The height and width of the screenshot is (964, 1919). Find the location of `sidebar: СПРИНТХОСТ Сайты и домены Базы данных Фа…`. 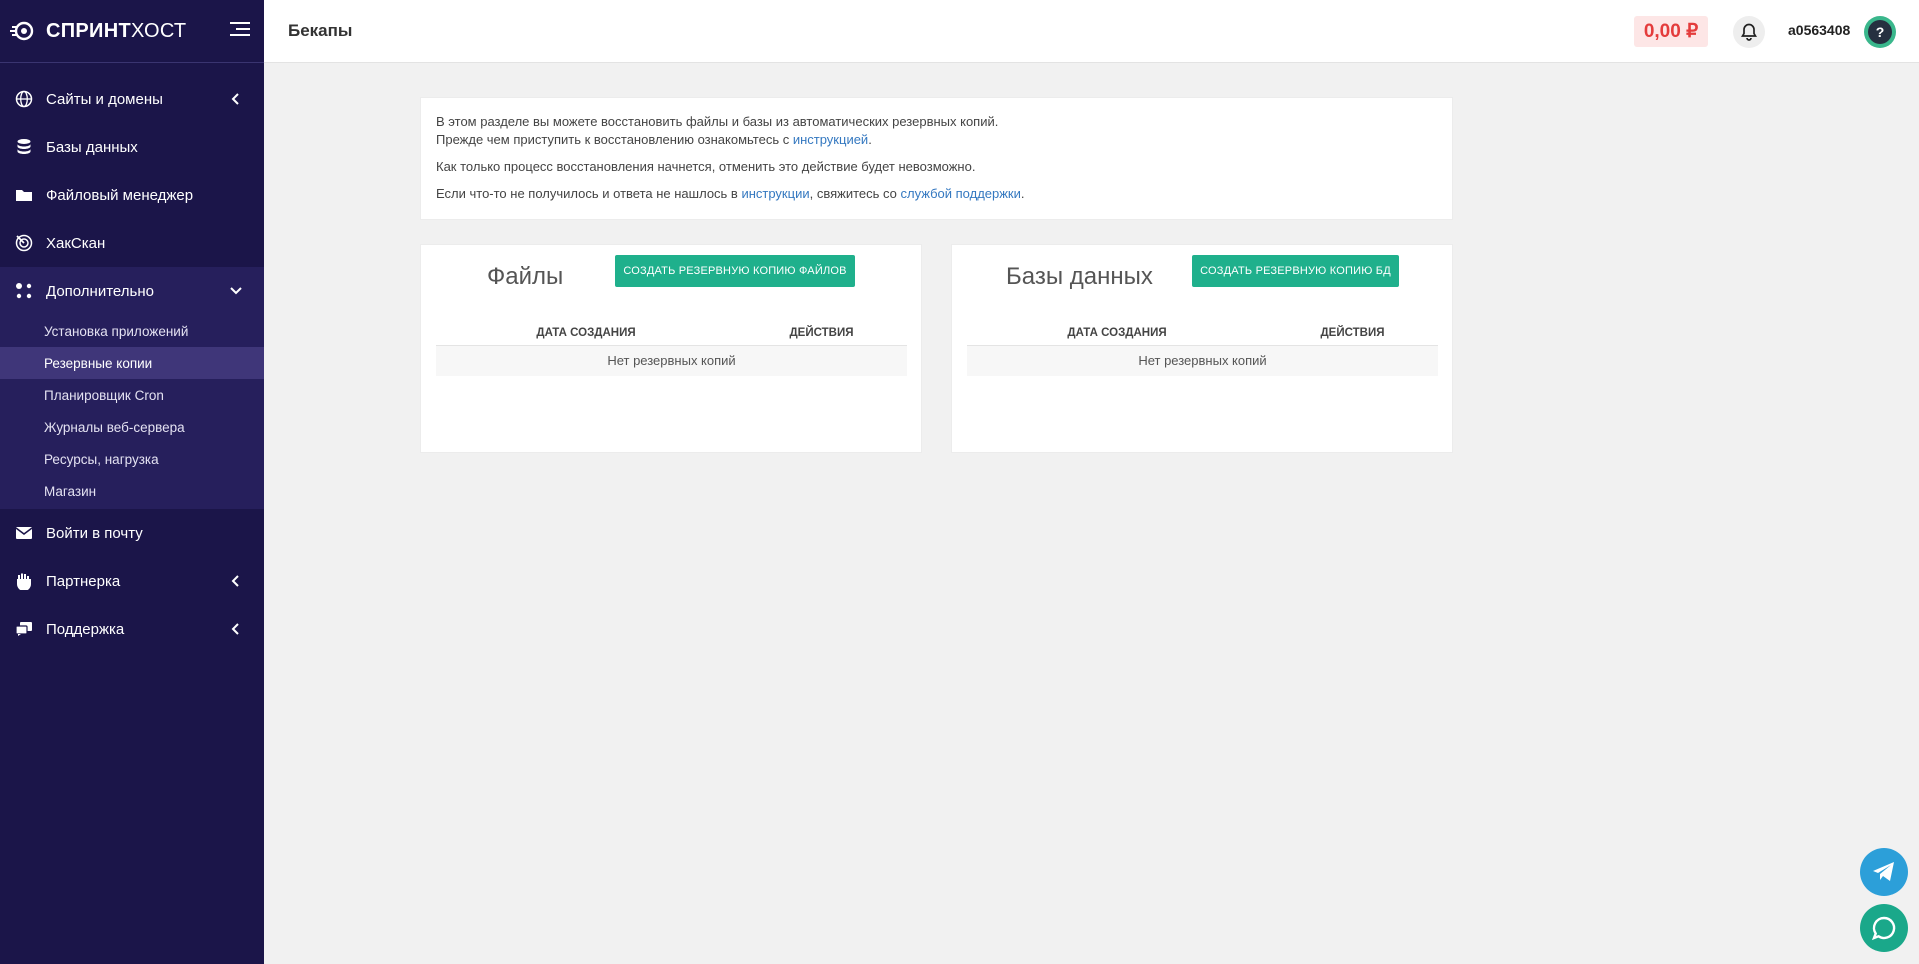

sidebar: СПРИНТХОСТ Сайты и домены Базы данных Фа… is located at coordinates (132, 482).